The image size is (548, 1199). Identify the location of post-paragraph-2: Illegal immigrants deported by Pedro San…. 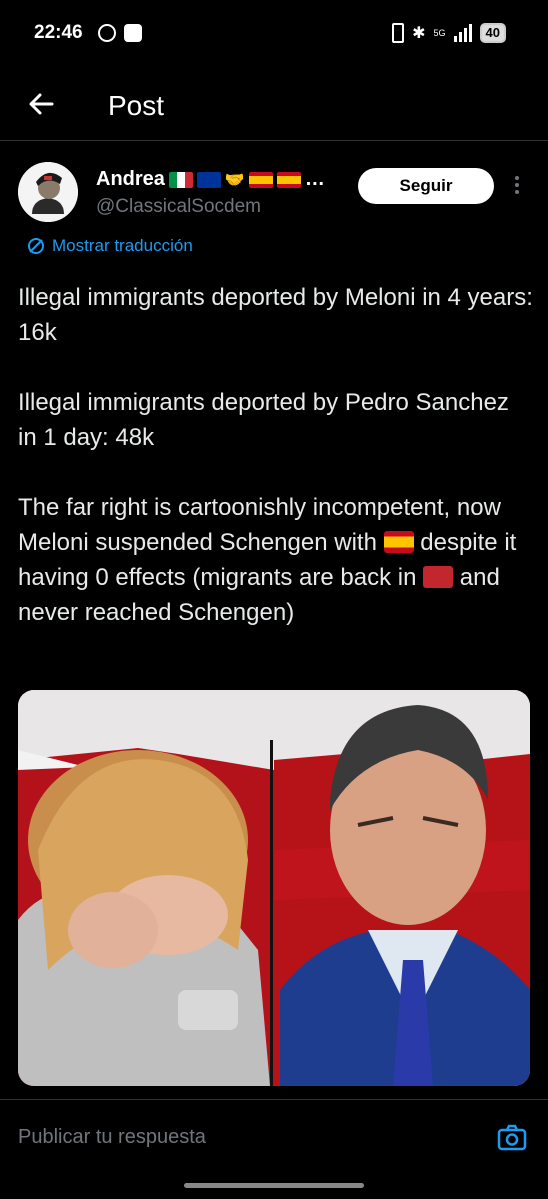
(263, 420).